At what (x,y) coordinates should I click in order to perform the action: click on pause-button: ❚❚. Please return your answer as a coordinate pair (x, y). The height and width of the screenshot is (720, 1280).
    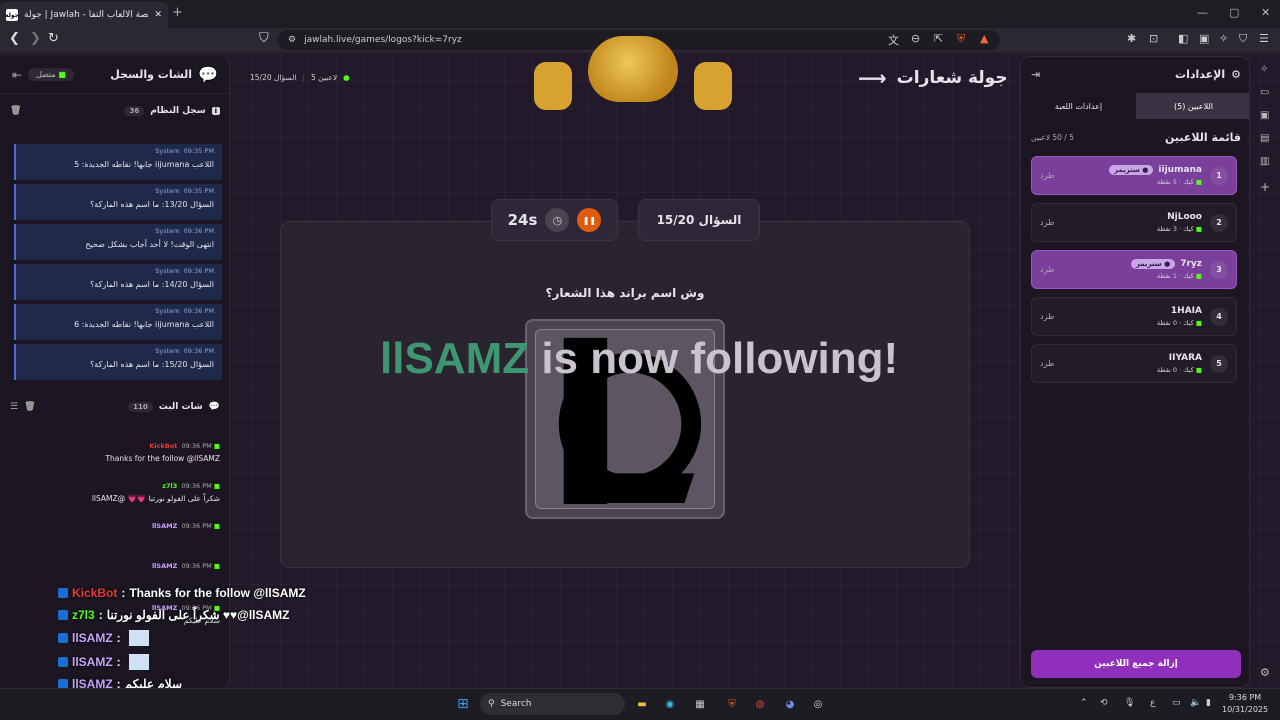
    Looking at the image, I should click on (589, 220).